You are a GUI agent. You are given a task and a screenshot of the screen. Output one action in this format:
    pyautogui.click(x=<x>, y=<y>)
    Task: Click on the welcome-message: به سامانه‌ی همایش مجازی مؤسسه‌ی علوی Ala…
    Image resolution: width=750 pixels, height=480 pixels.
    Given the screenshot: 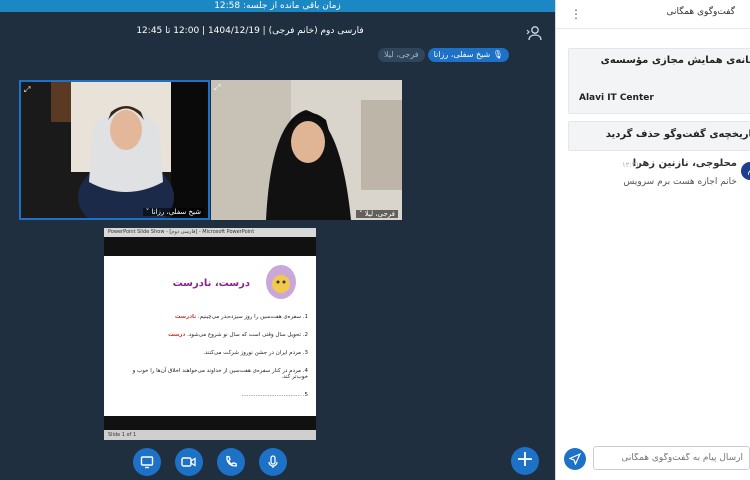 What is the action you would take?
    pyautogui.click(x=659, y=81)
    